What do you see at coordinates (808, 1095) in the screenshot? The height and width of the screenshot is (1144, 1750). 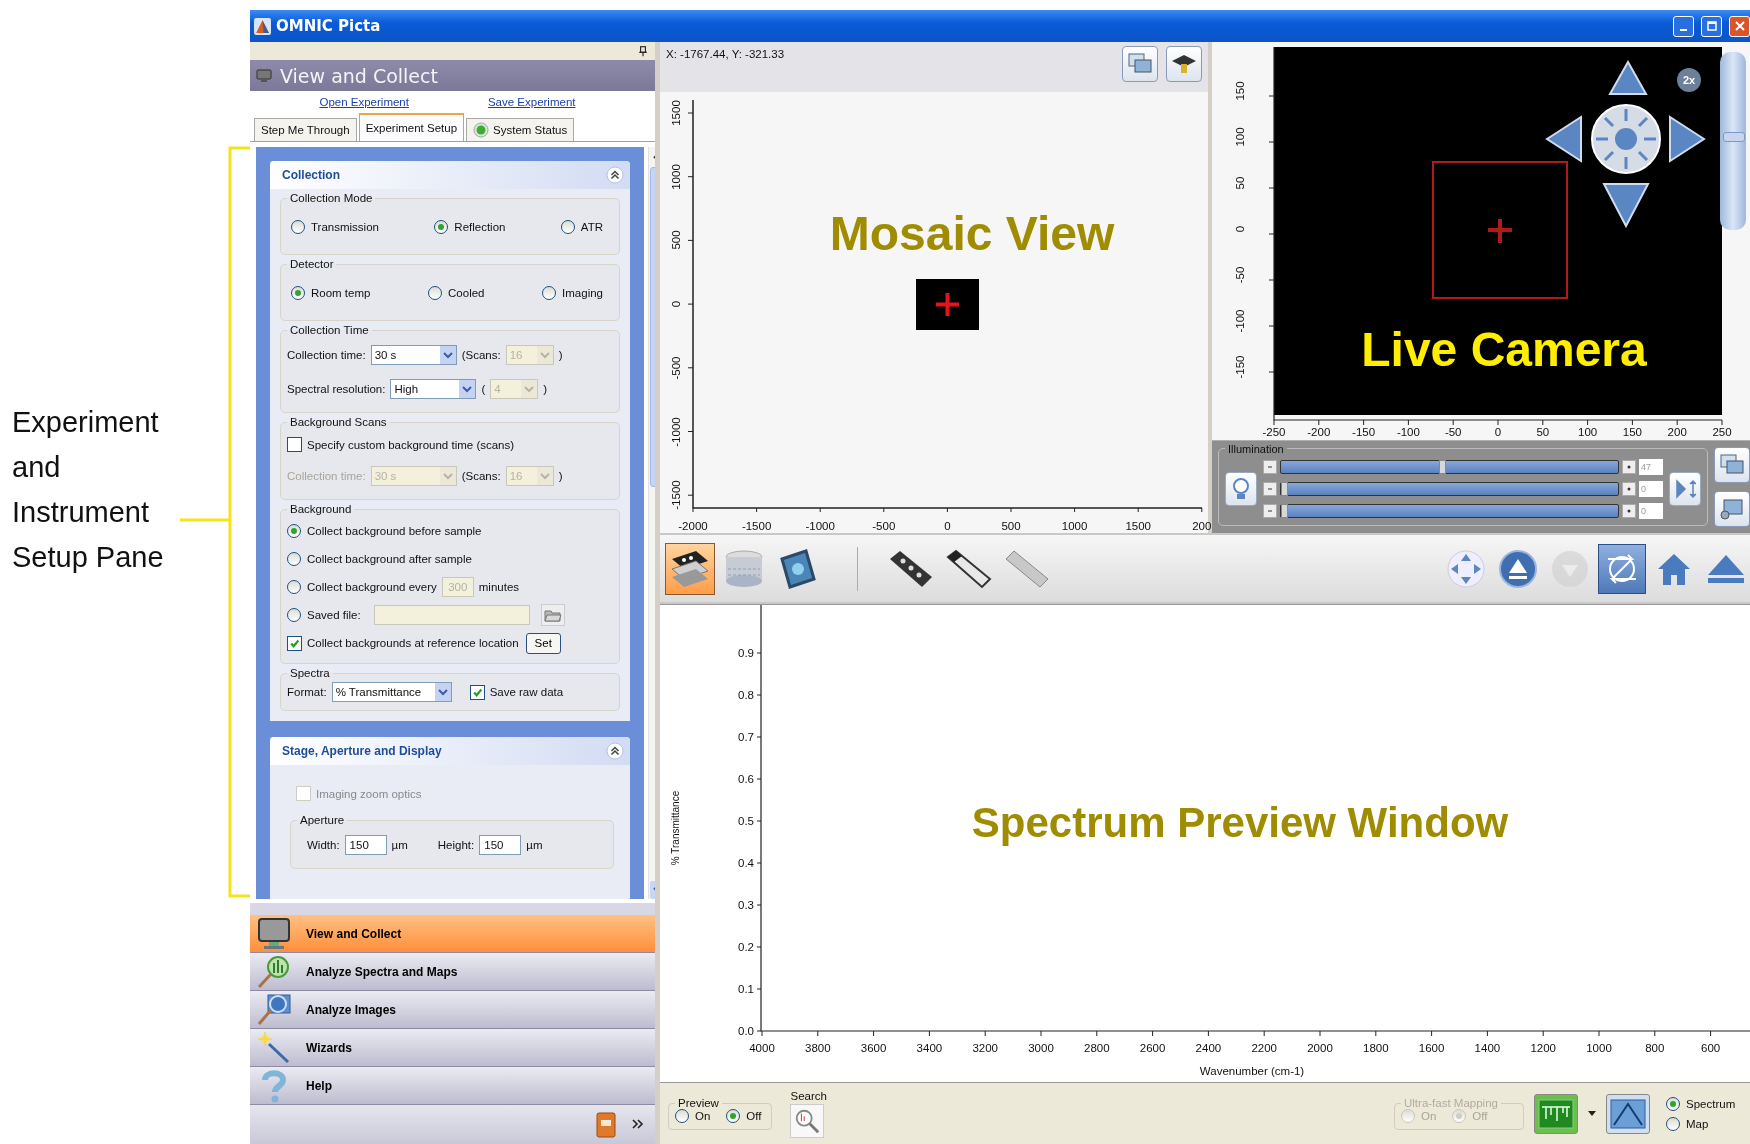 I see `search-label: Search` at bounding box center [808, 1095].